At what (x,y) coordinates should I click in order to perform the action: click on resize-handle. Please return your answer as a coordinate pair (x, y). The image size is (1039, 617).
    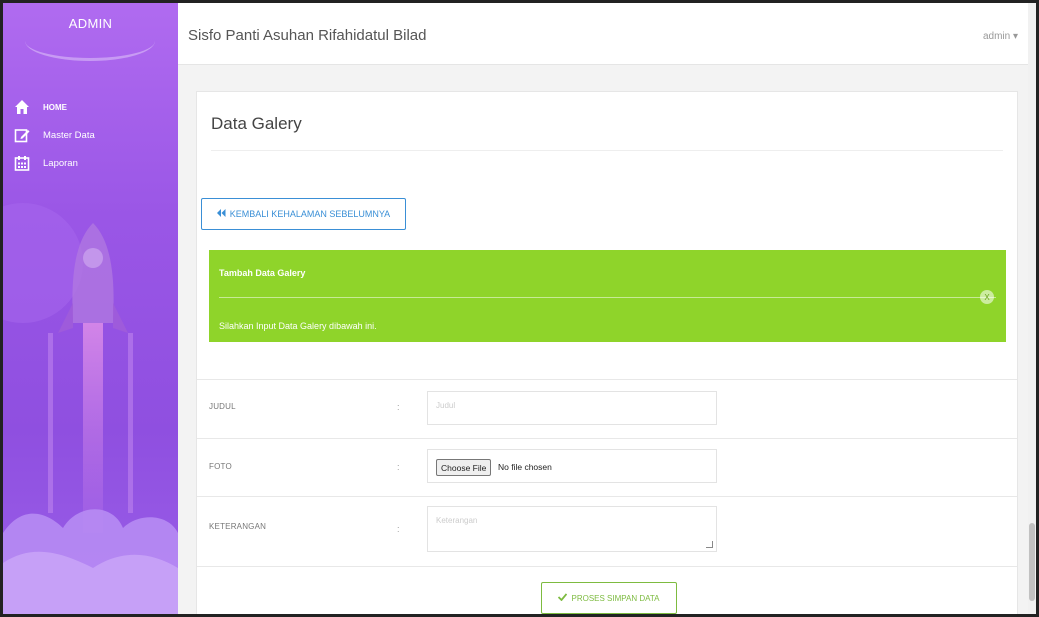
    Looking at the image, I should click on (709, 544).